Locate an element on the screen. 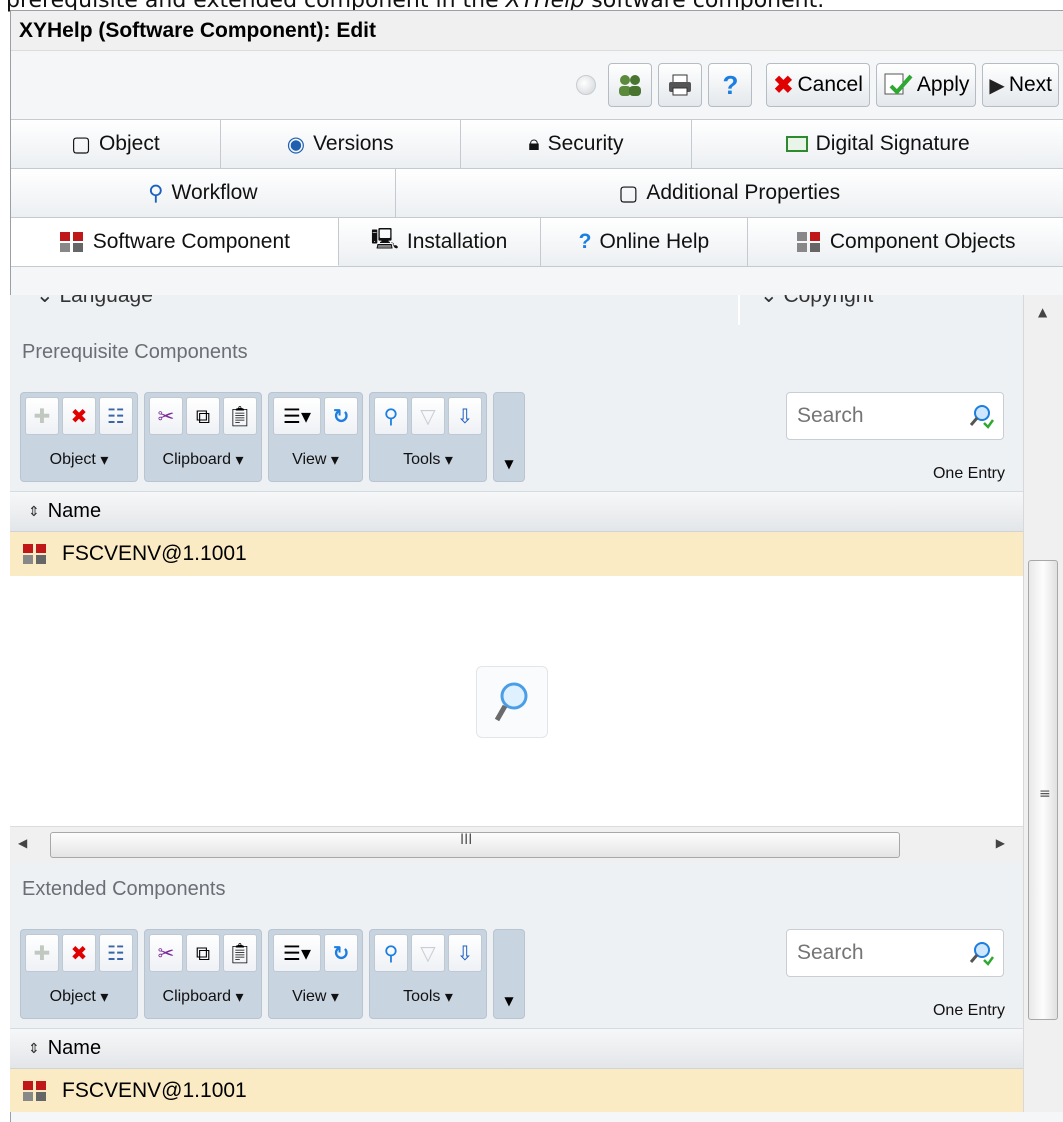 The image size is (1063, 1122). apply-check-icon is located at coordinates (898, 84).